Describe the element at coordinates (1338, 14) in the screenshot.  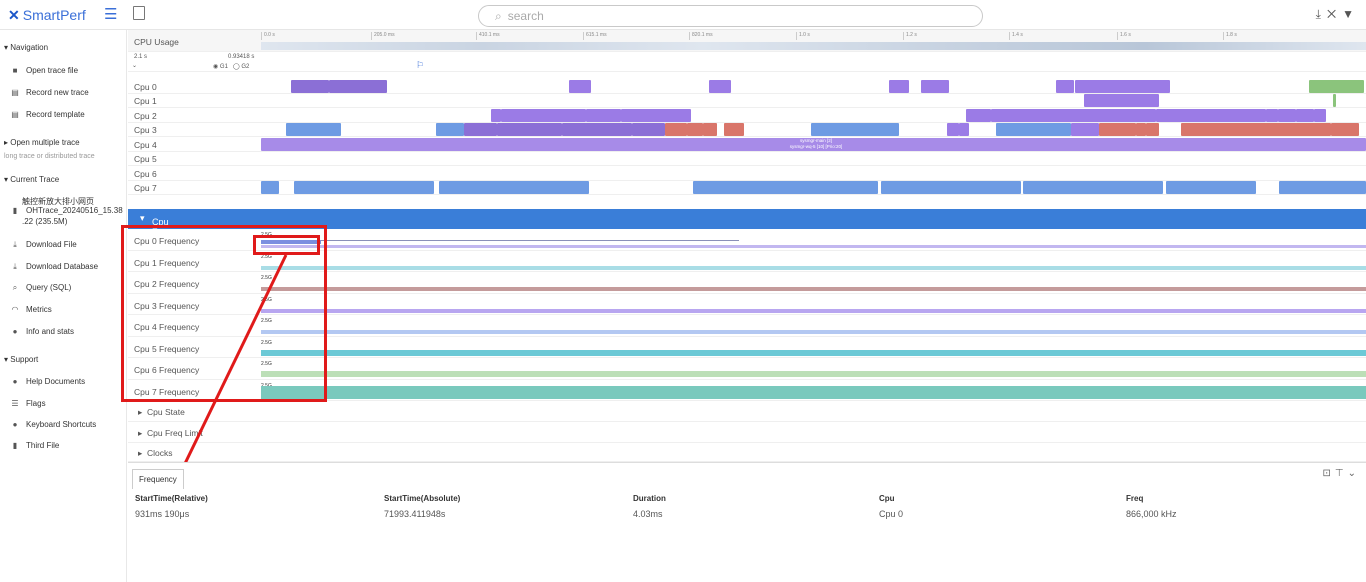
I see `top-right-icons: ⤓✕▼` at that location.